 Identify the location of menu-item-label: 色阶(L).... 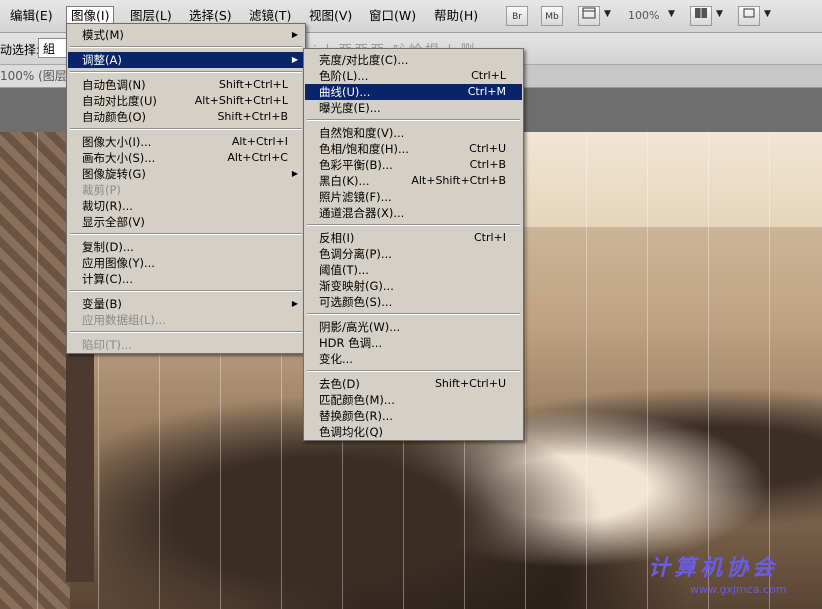
(344, 76).